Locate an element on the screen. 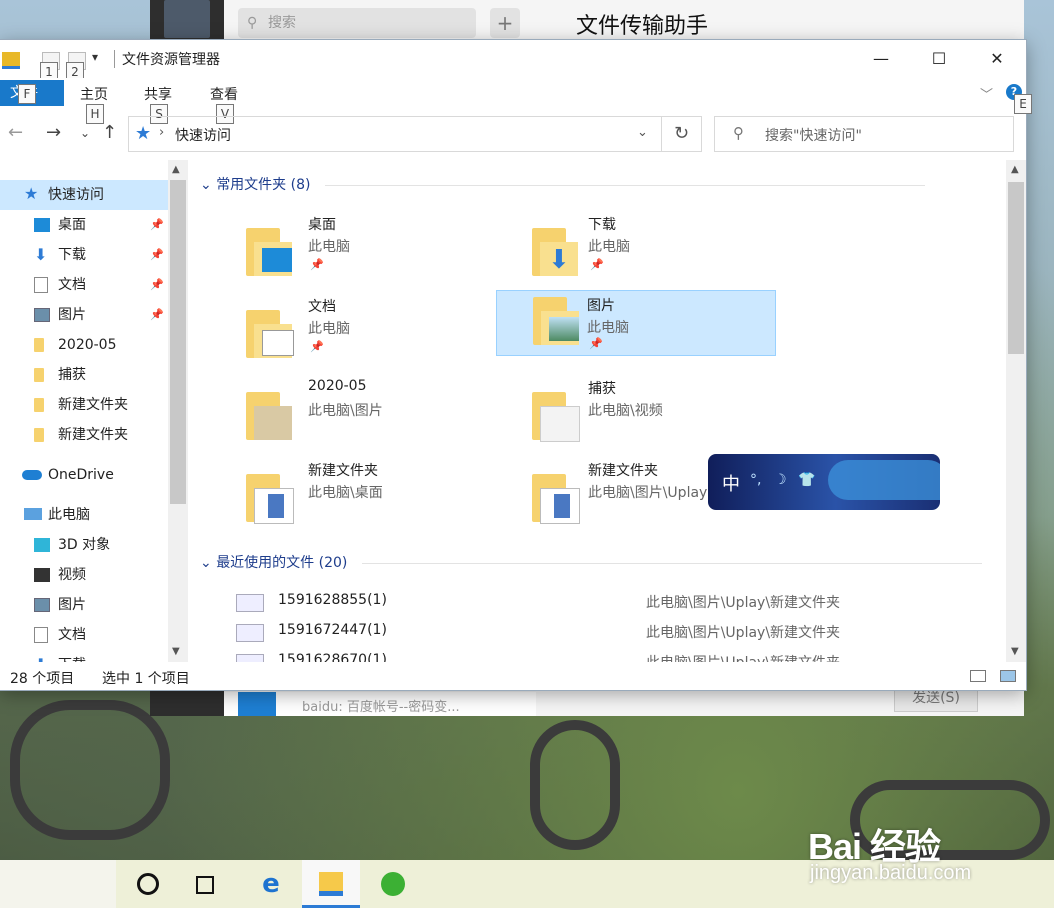 The height and width of the screenshot is (908, 1054). forward-arrow-icon: → is located at coordinates (53, 132).